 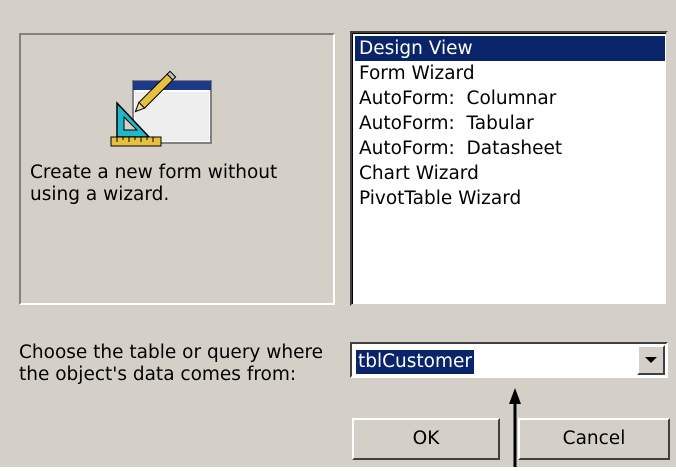 I want to click on data-source-combobox: tblCustomer, so click(x=509, y=360).